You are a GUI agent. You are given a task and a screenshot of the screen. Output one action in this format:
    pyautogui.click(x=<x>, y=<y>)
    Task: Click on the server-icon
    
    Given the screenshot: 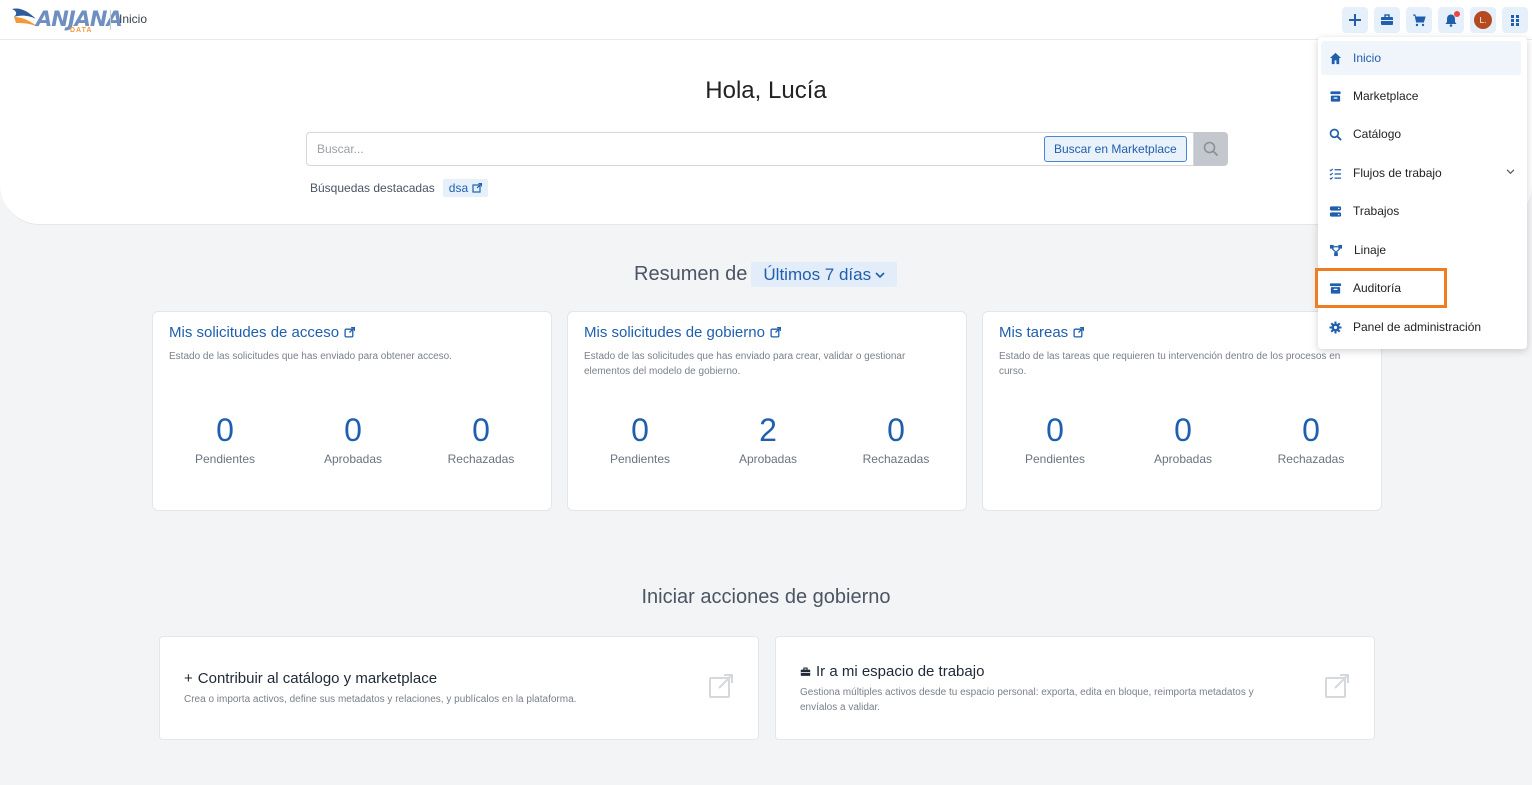 What is the action you would take?
    pyautogui.click(x=1335, y=211)
    